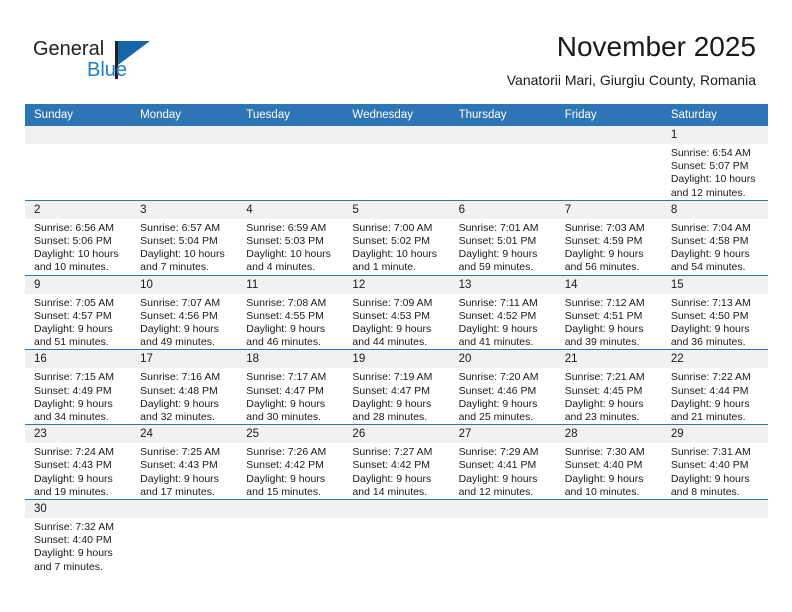 The image size is (792, 612). What do you see at coordinates (714, 115) in the screenshot?
I see `weekday-header-saturday: Saturday` at bounding box center [714, 115].